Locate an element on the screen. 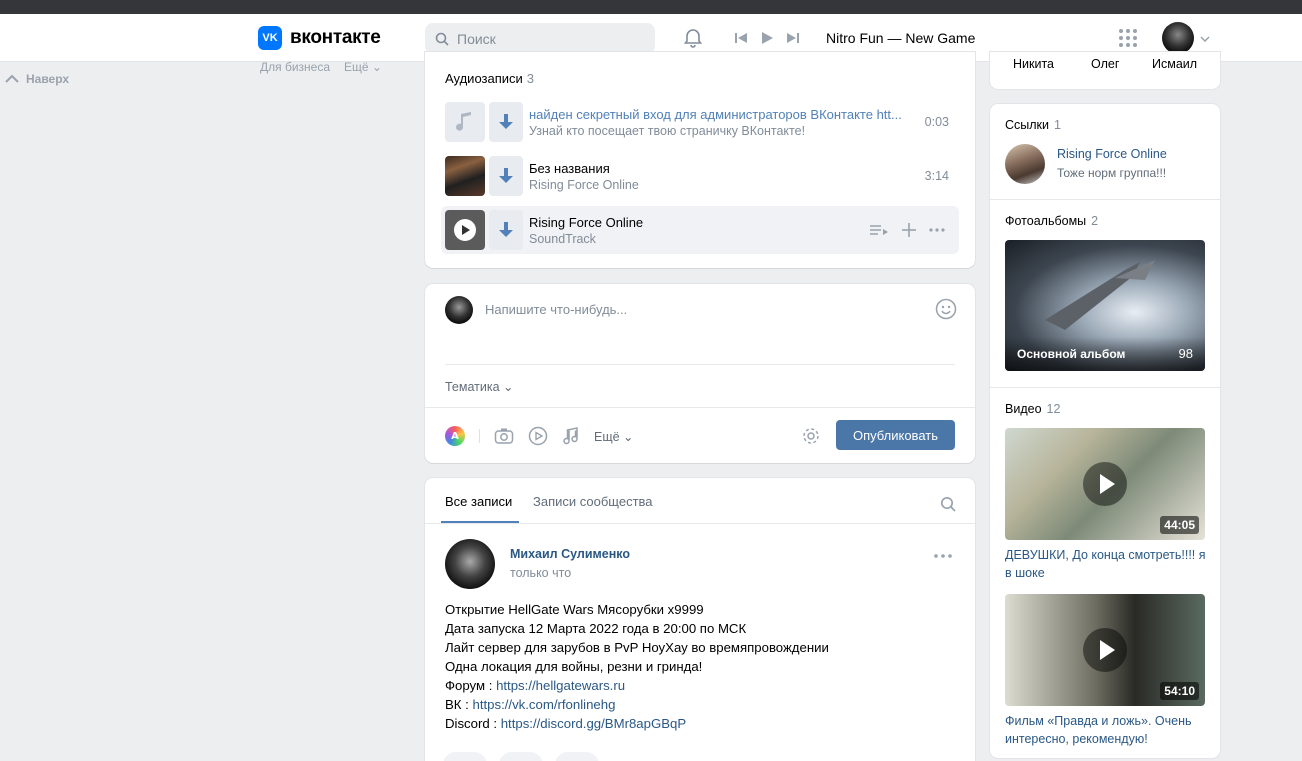 This screenshot has width=1302, height=761. scroll-up-link: Наверх is located at coordinates (36, 79).